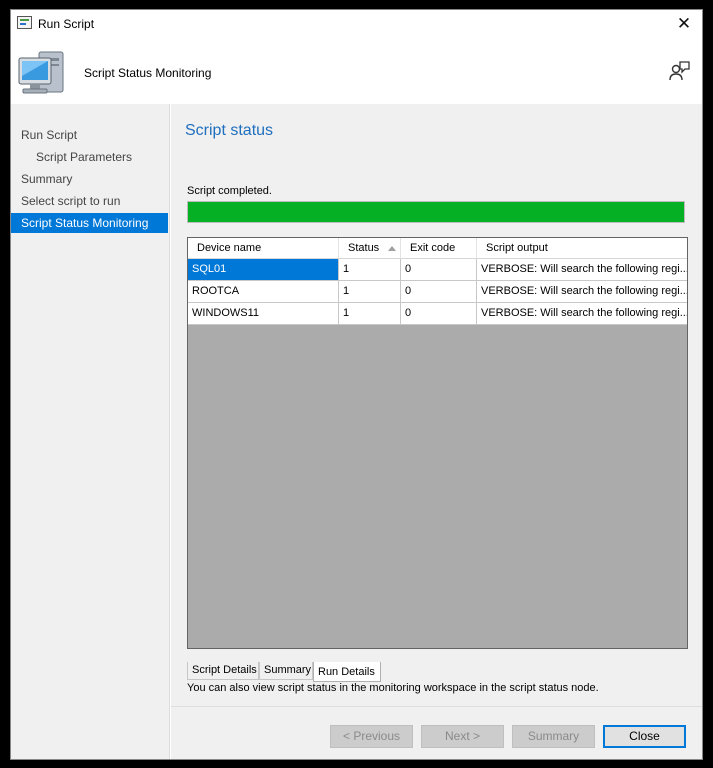  Describe the element at coordinates (89, 223) in the screenshot. I see `nav-item-script-status-monitoring: Script Status Monitoring` at that location.